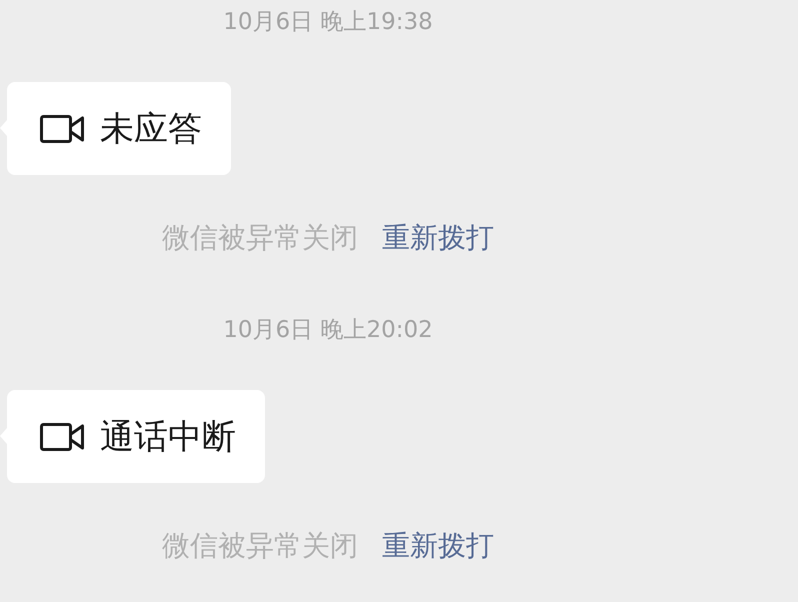 This screenshot has width=798, height=602. Describe the element at coordinates (328, 22) in the screenshot. I see `timestamp: 10月6日 晚上19:38` at that location.